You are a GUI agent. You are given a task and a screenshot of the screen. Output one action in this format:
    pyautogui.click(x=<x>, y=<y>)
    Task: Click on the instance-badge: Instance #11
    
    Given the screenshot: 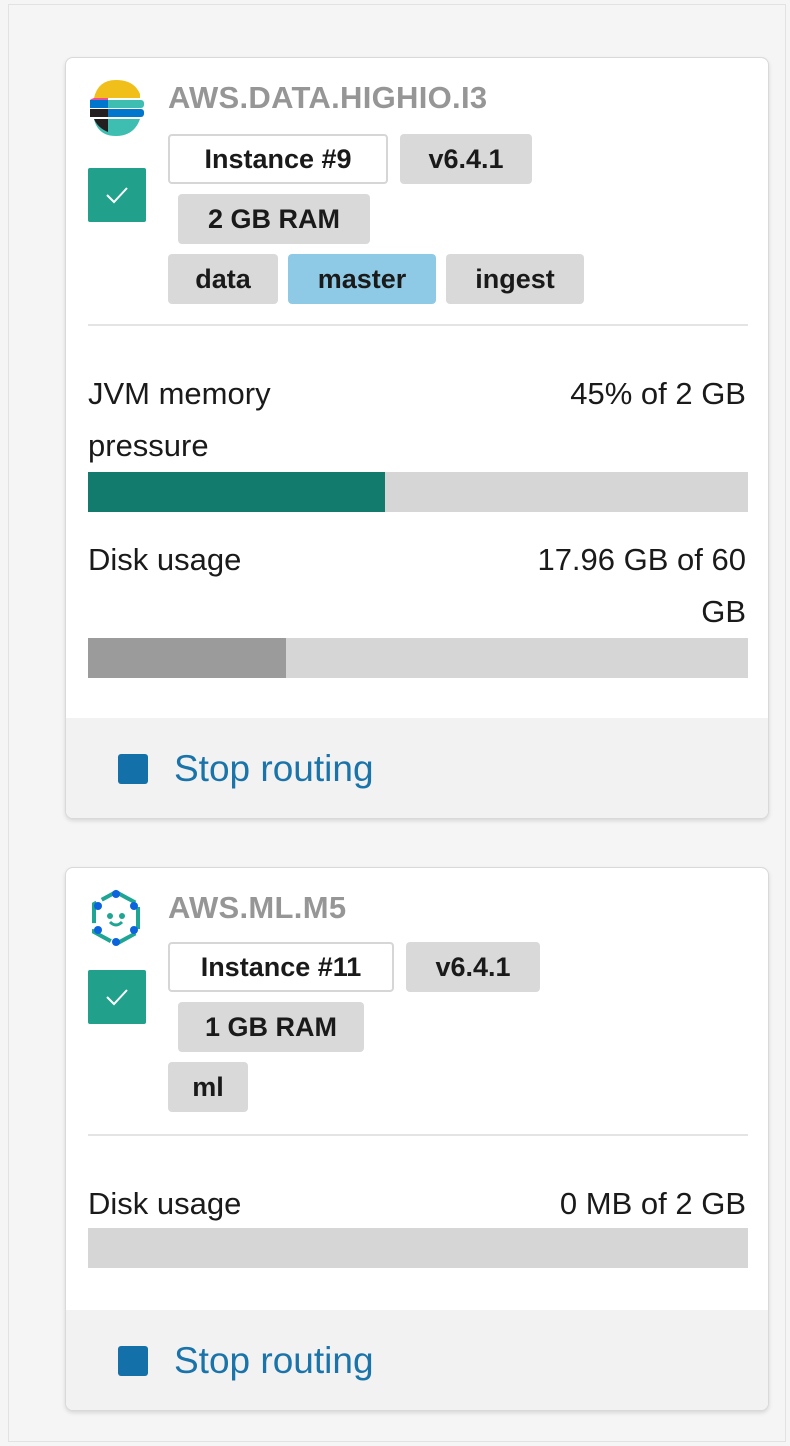 What is the action you would take?
    pyautogui.click(x=281, y=967)
    